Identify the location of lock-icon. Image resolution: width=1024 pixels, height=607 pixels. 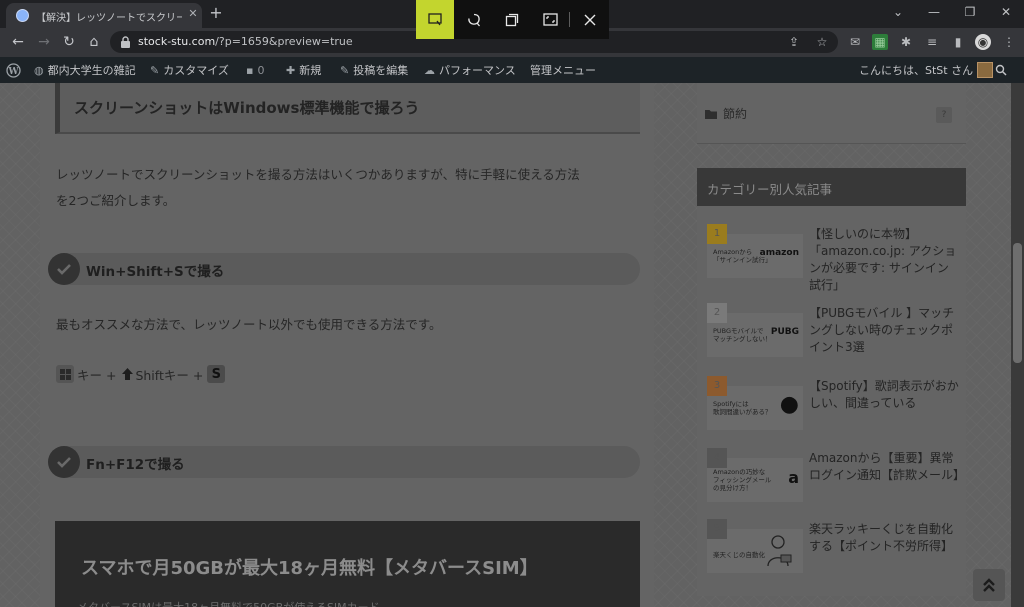
(125, 42).